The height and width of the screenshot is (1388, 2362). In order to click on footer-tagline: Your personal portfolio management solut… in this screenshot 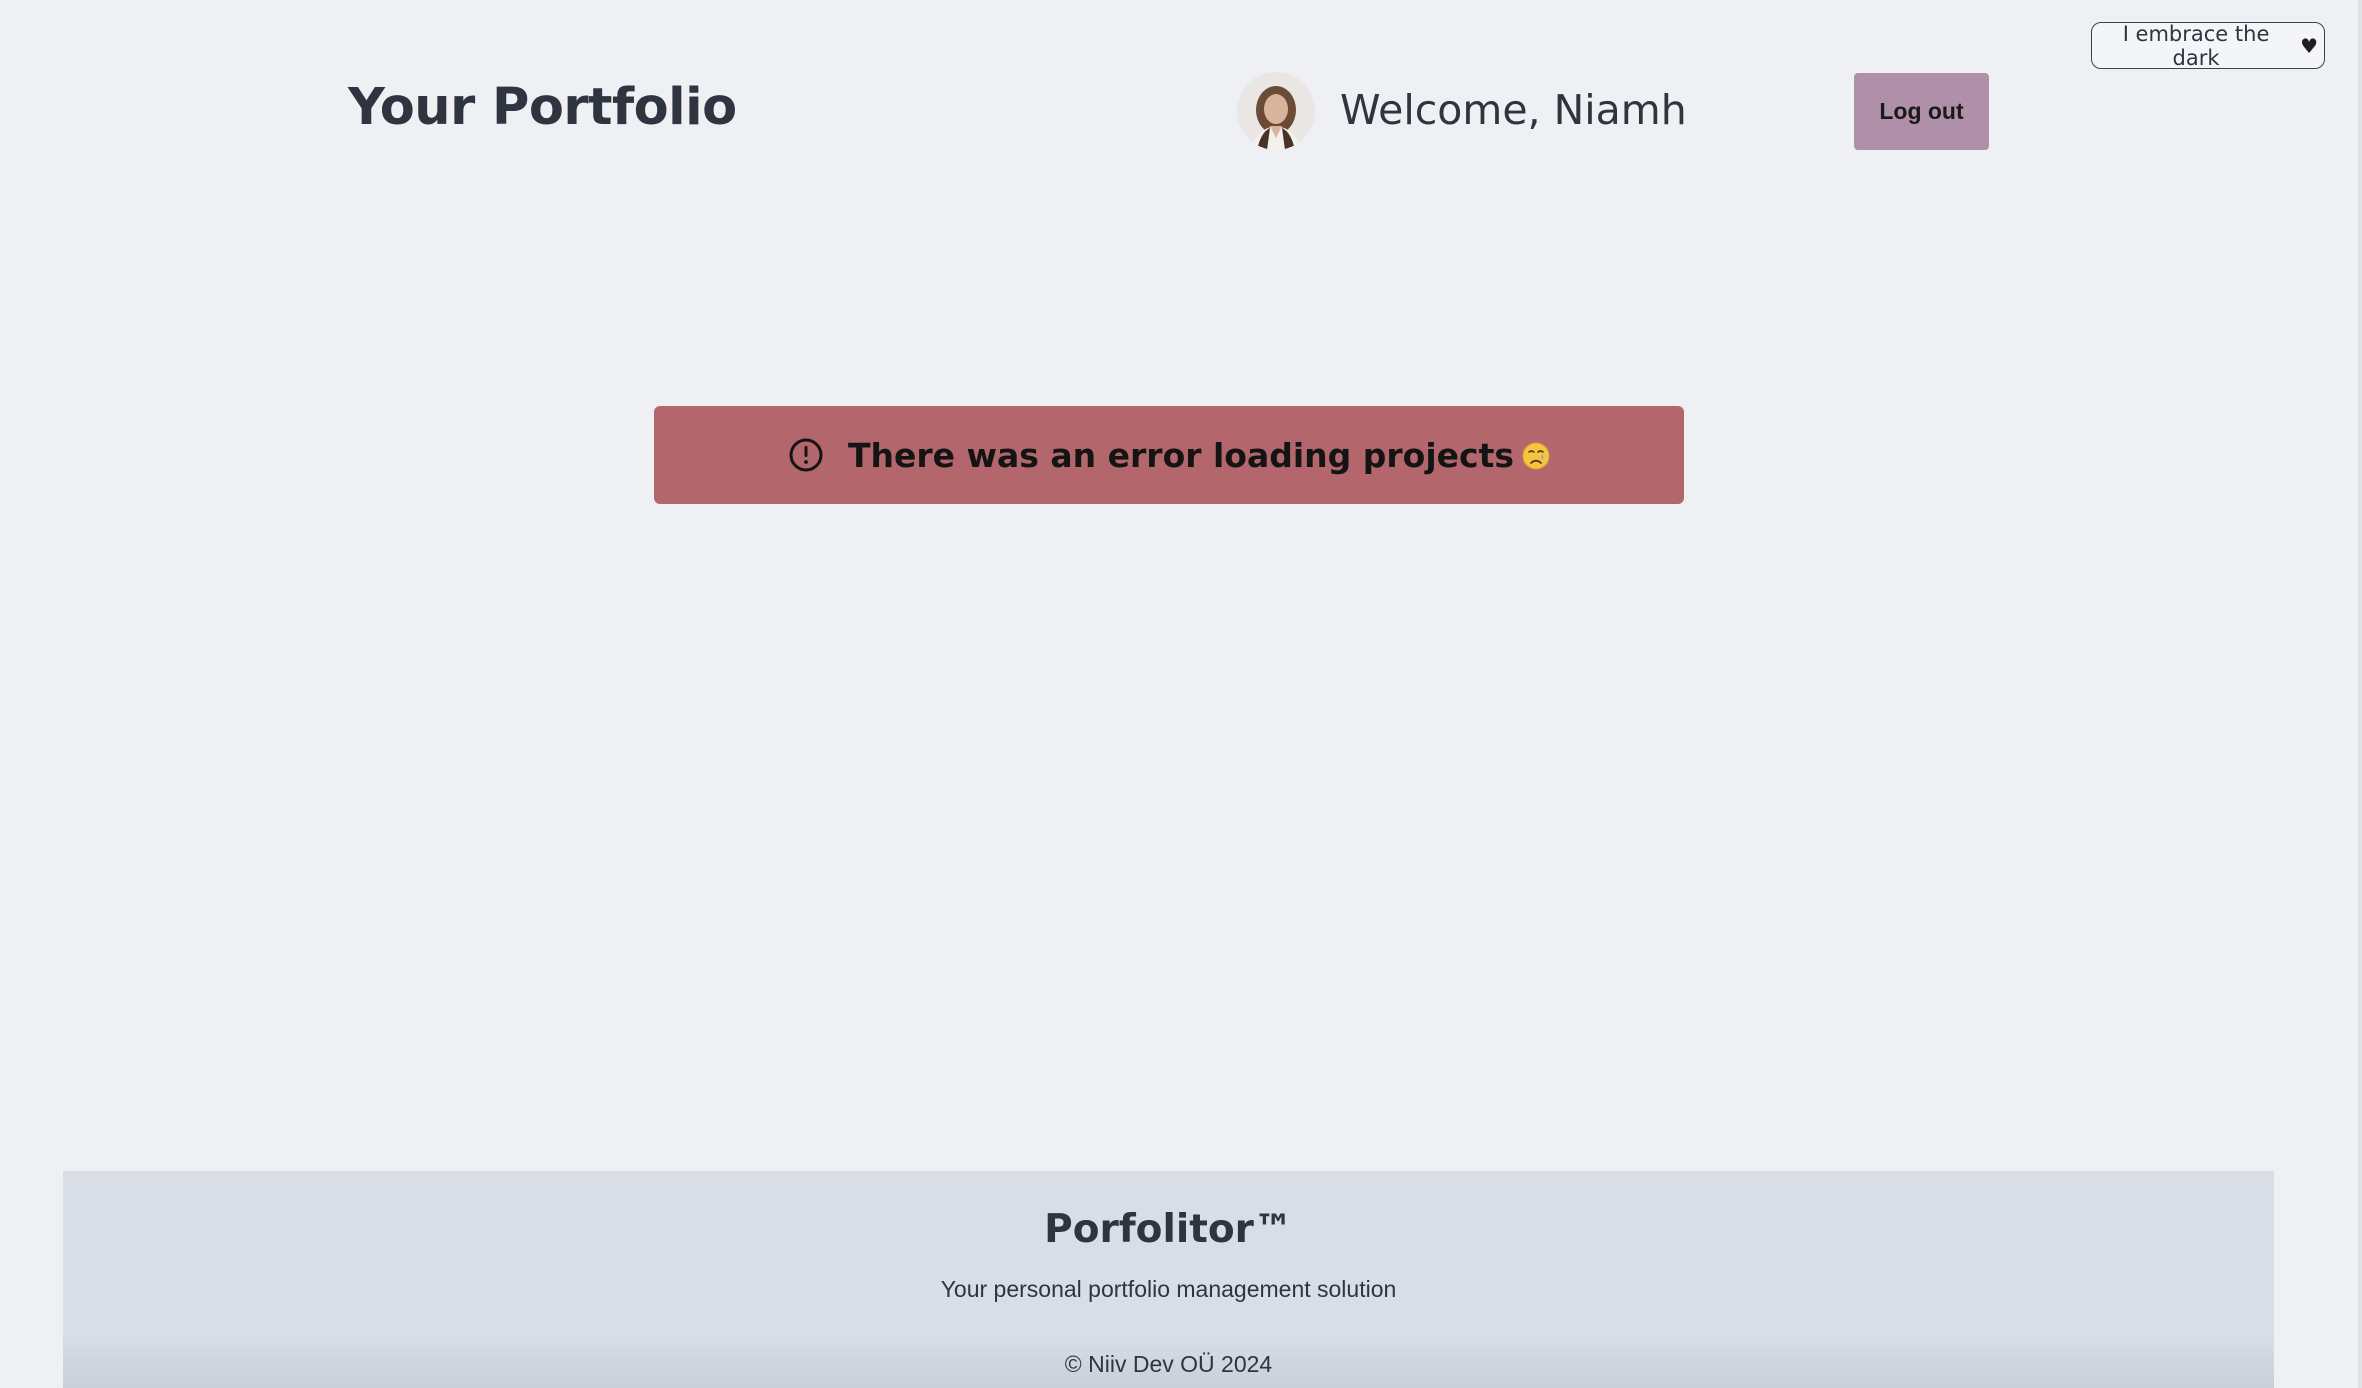, I will do `click(1168, 1289)`.